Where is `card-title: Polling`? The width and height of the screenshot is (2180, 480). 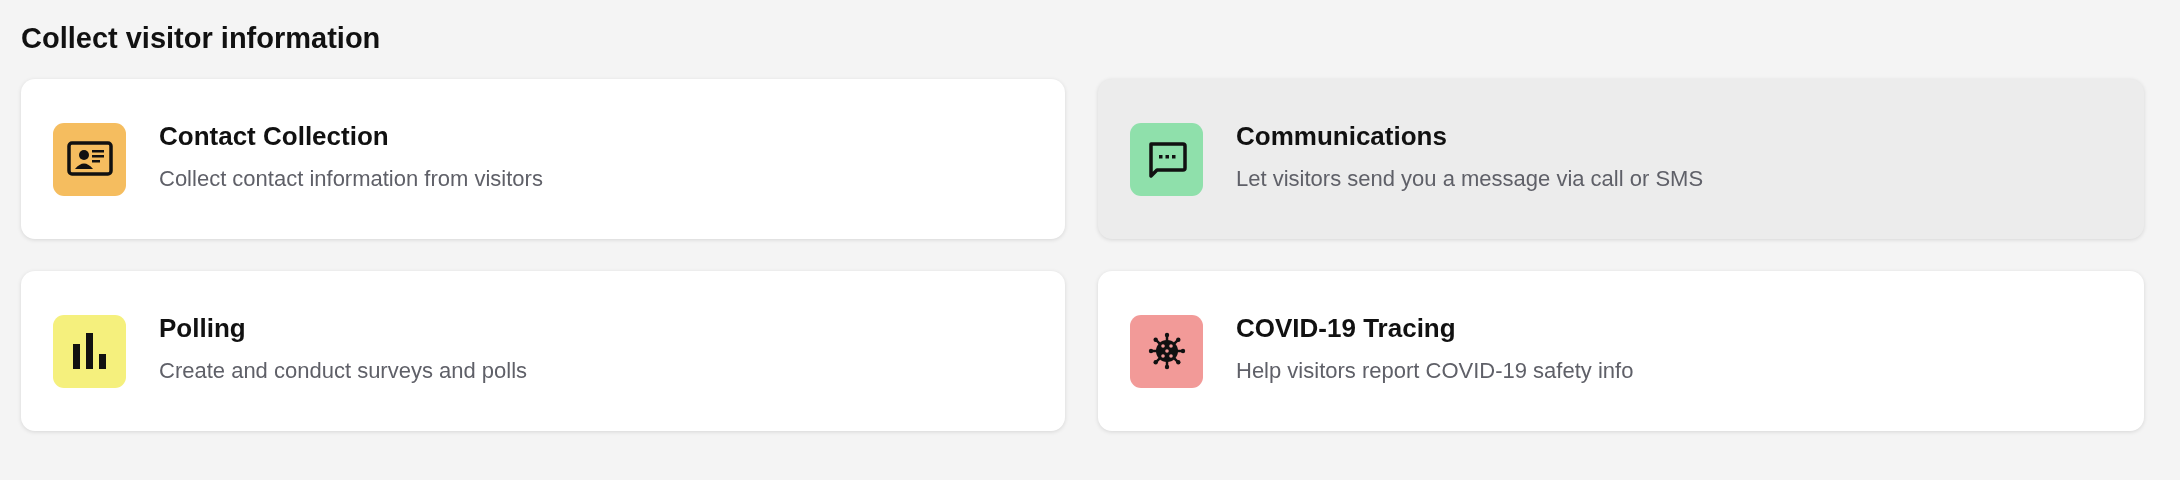 card-title: Polling is located at coordinates (203, 328).